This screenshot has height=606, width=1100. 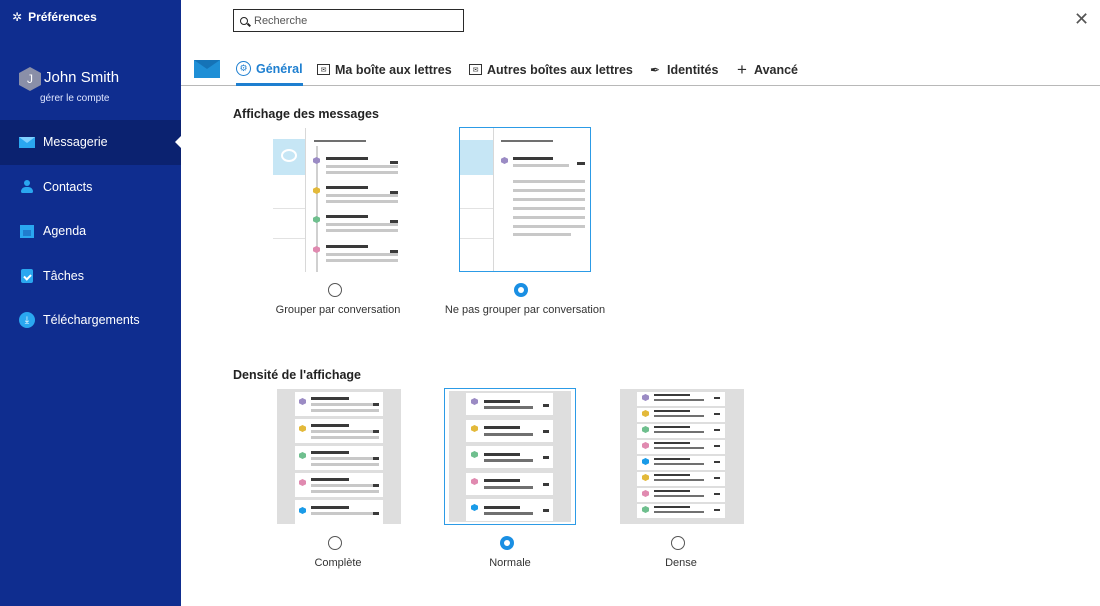 I want to click on option-label: Ne pas grouper par conversation, so click(x=525, y=310).